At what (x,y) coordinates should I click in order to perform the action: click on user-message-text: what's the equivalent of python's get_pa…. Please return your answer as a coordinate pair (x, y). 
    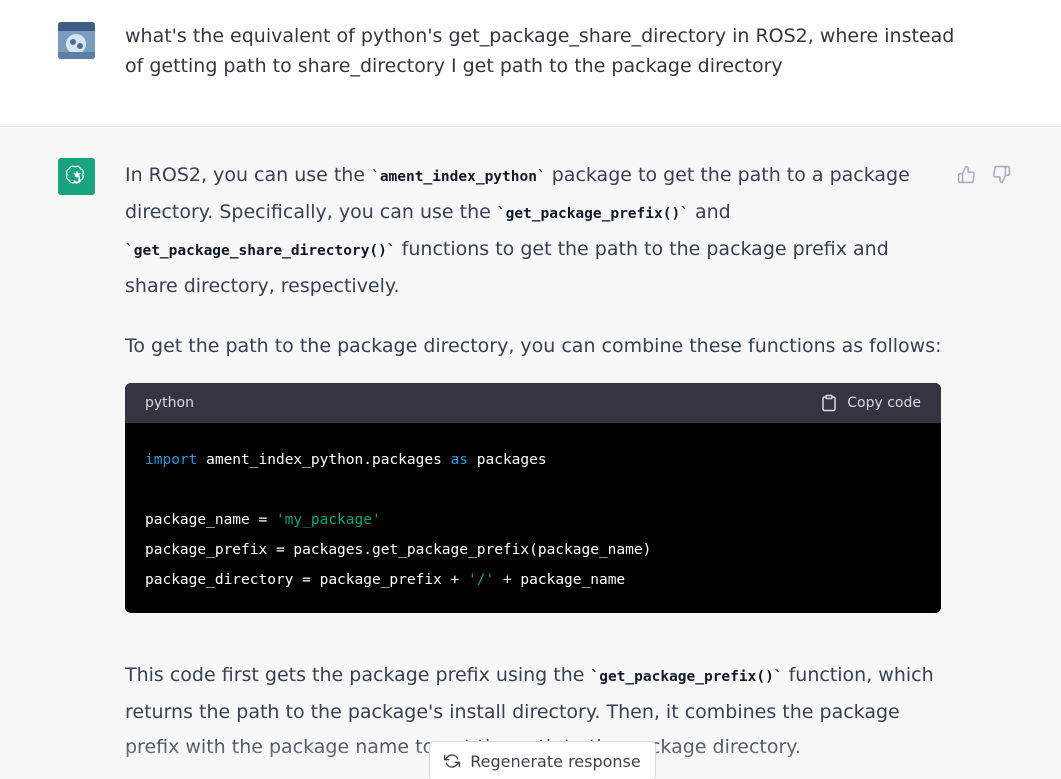
    Looking at the image, I should click on (540, 51).